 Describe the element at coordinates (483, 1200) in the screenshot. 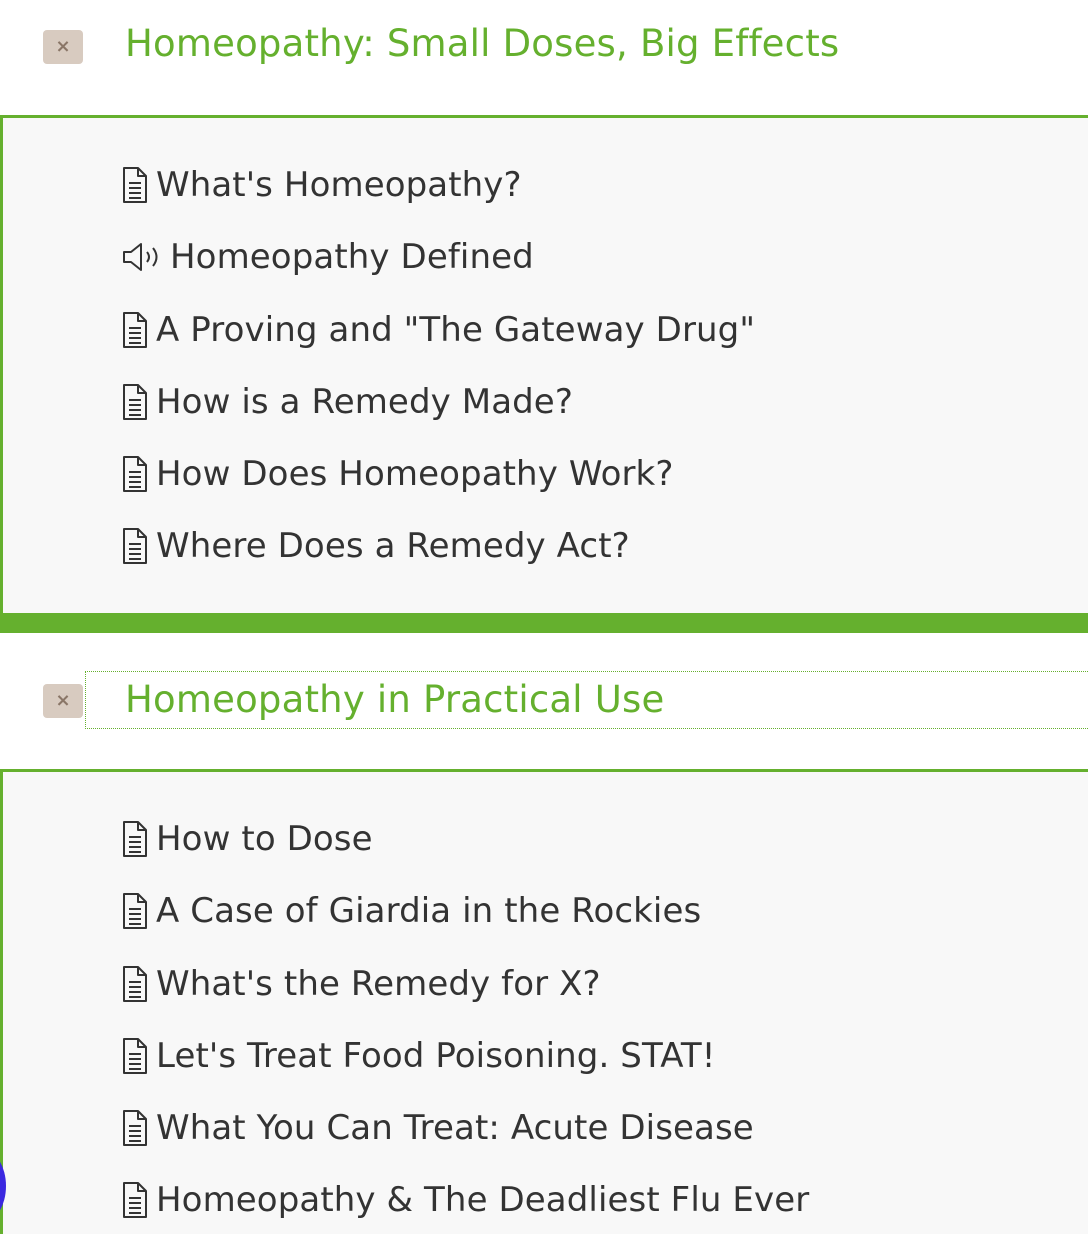

I see `lesson-title: Homeopathy & The Deadliest Flu Ever` at that location.